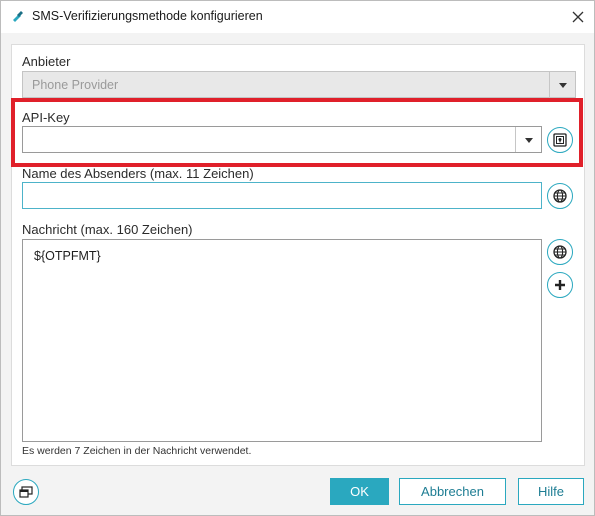 This screenshot has width=595, height=516. What do you see at coordinates (297, 17) in the screenshot?
I see `title-bar: SMS-Verifizierungsmethode konfigurieren` at bounding box center [297, 17].